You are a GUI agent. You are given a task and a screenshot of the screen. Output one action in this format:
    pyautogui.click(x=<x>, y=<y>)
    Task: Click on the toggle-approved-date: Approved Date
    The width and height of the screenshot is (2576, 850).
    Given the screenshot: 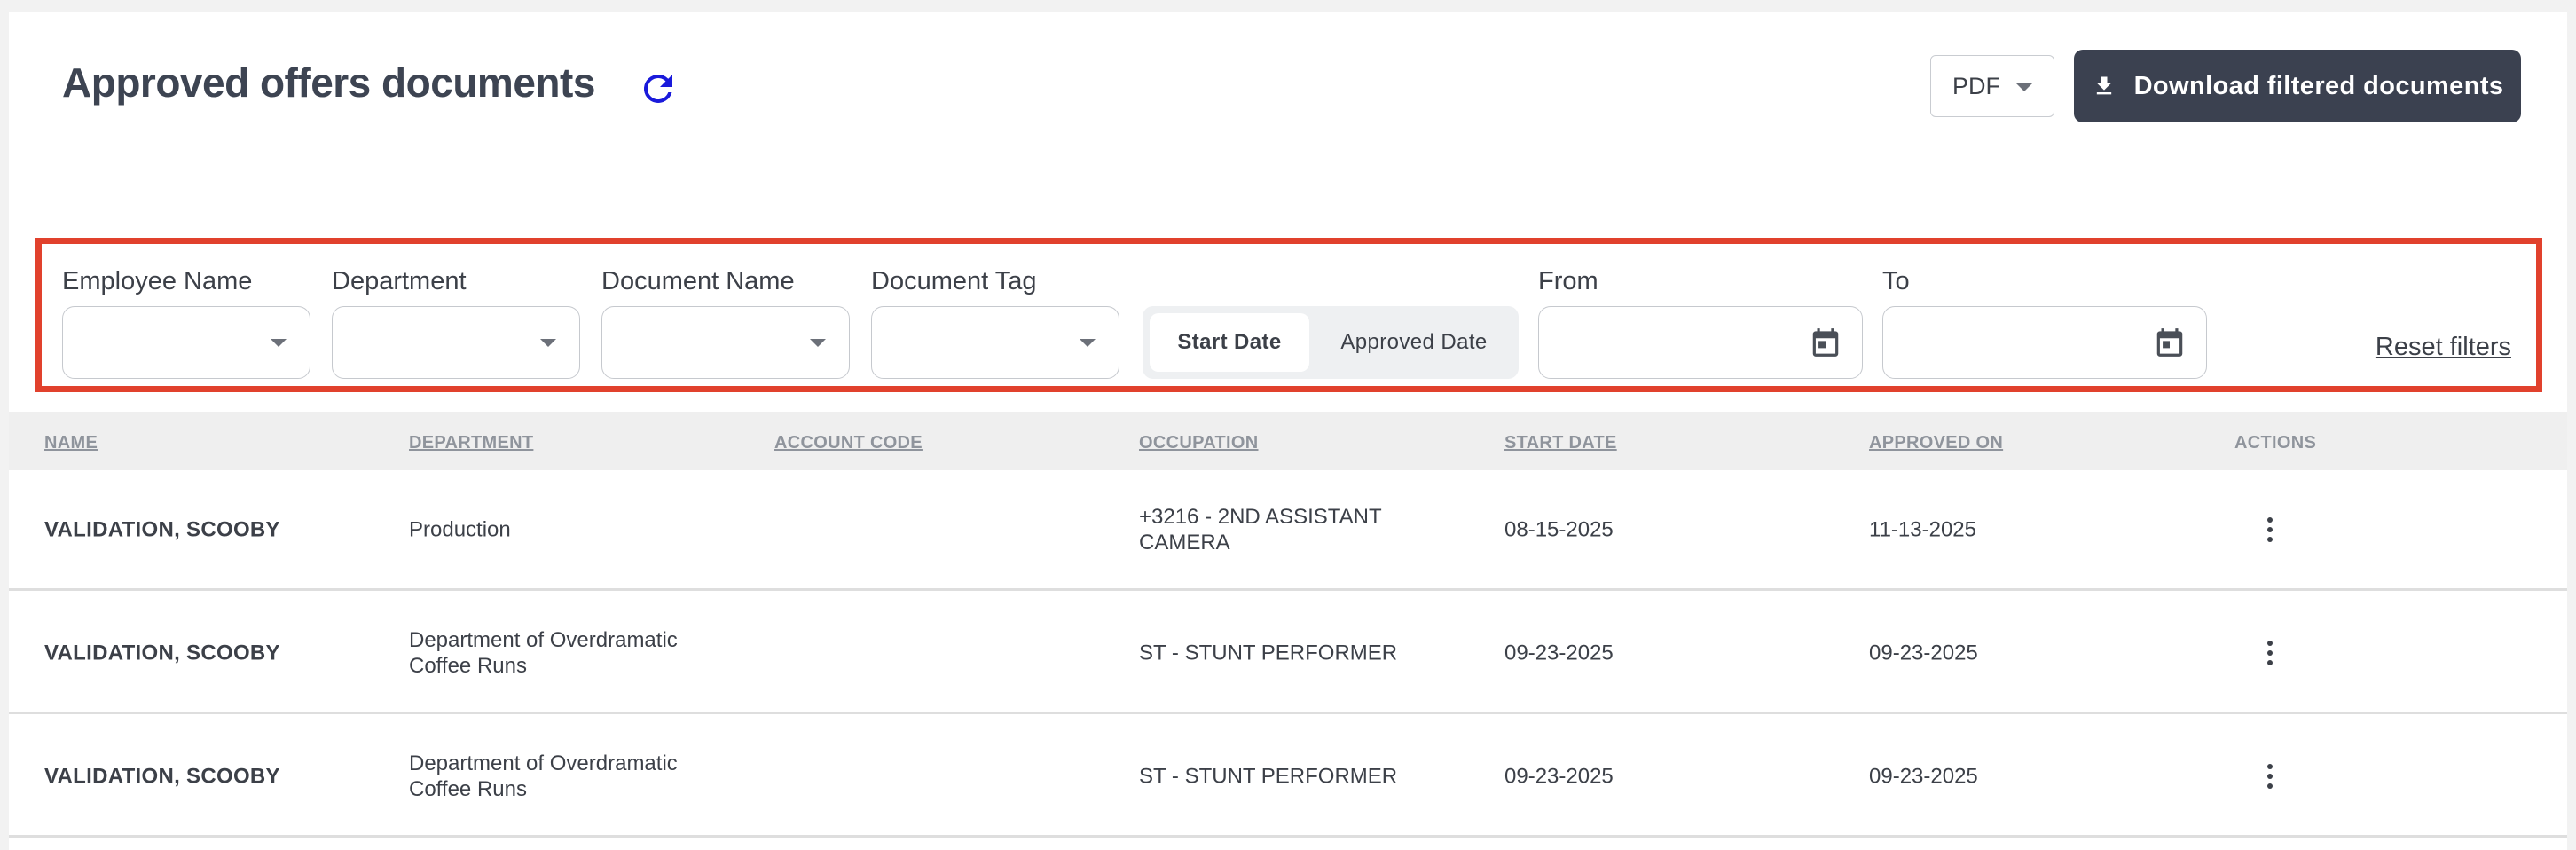 What is the action you would take?
    pyautogui.click(x=1414, y=342)
    